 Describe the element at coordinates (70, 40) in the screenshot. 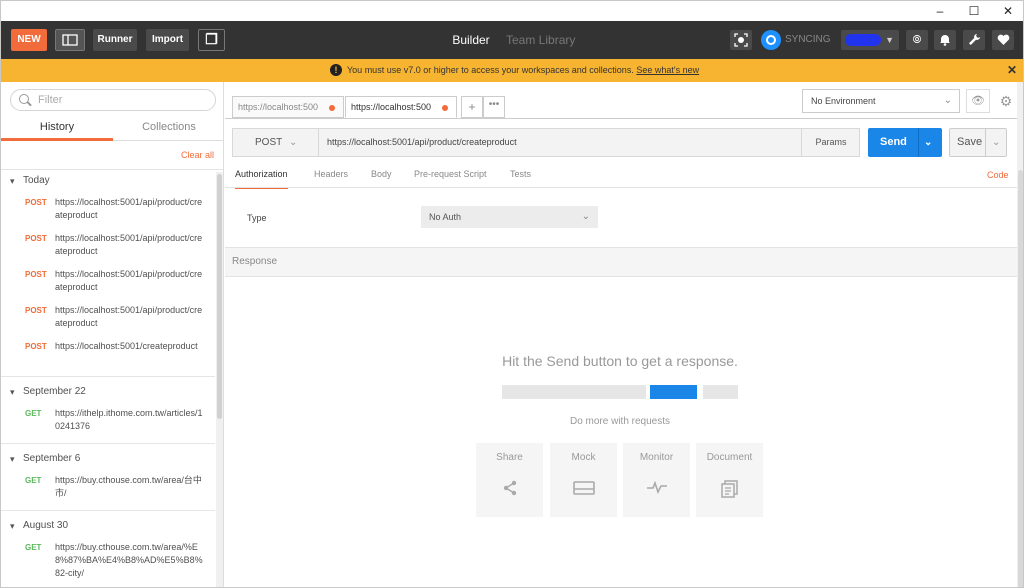

I see `toggle-sidebar-button` at that location.